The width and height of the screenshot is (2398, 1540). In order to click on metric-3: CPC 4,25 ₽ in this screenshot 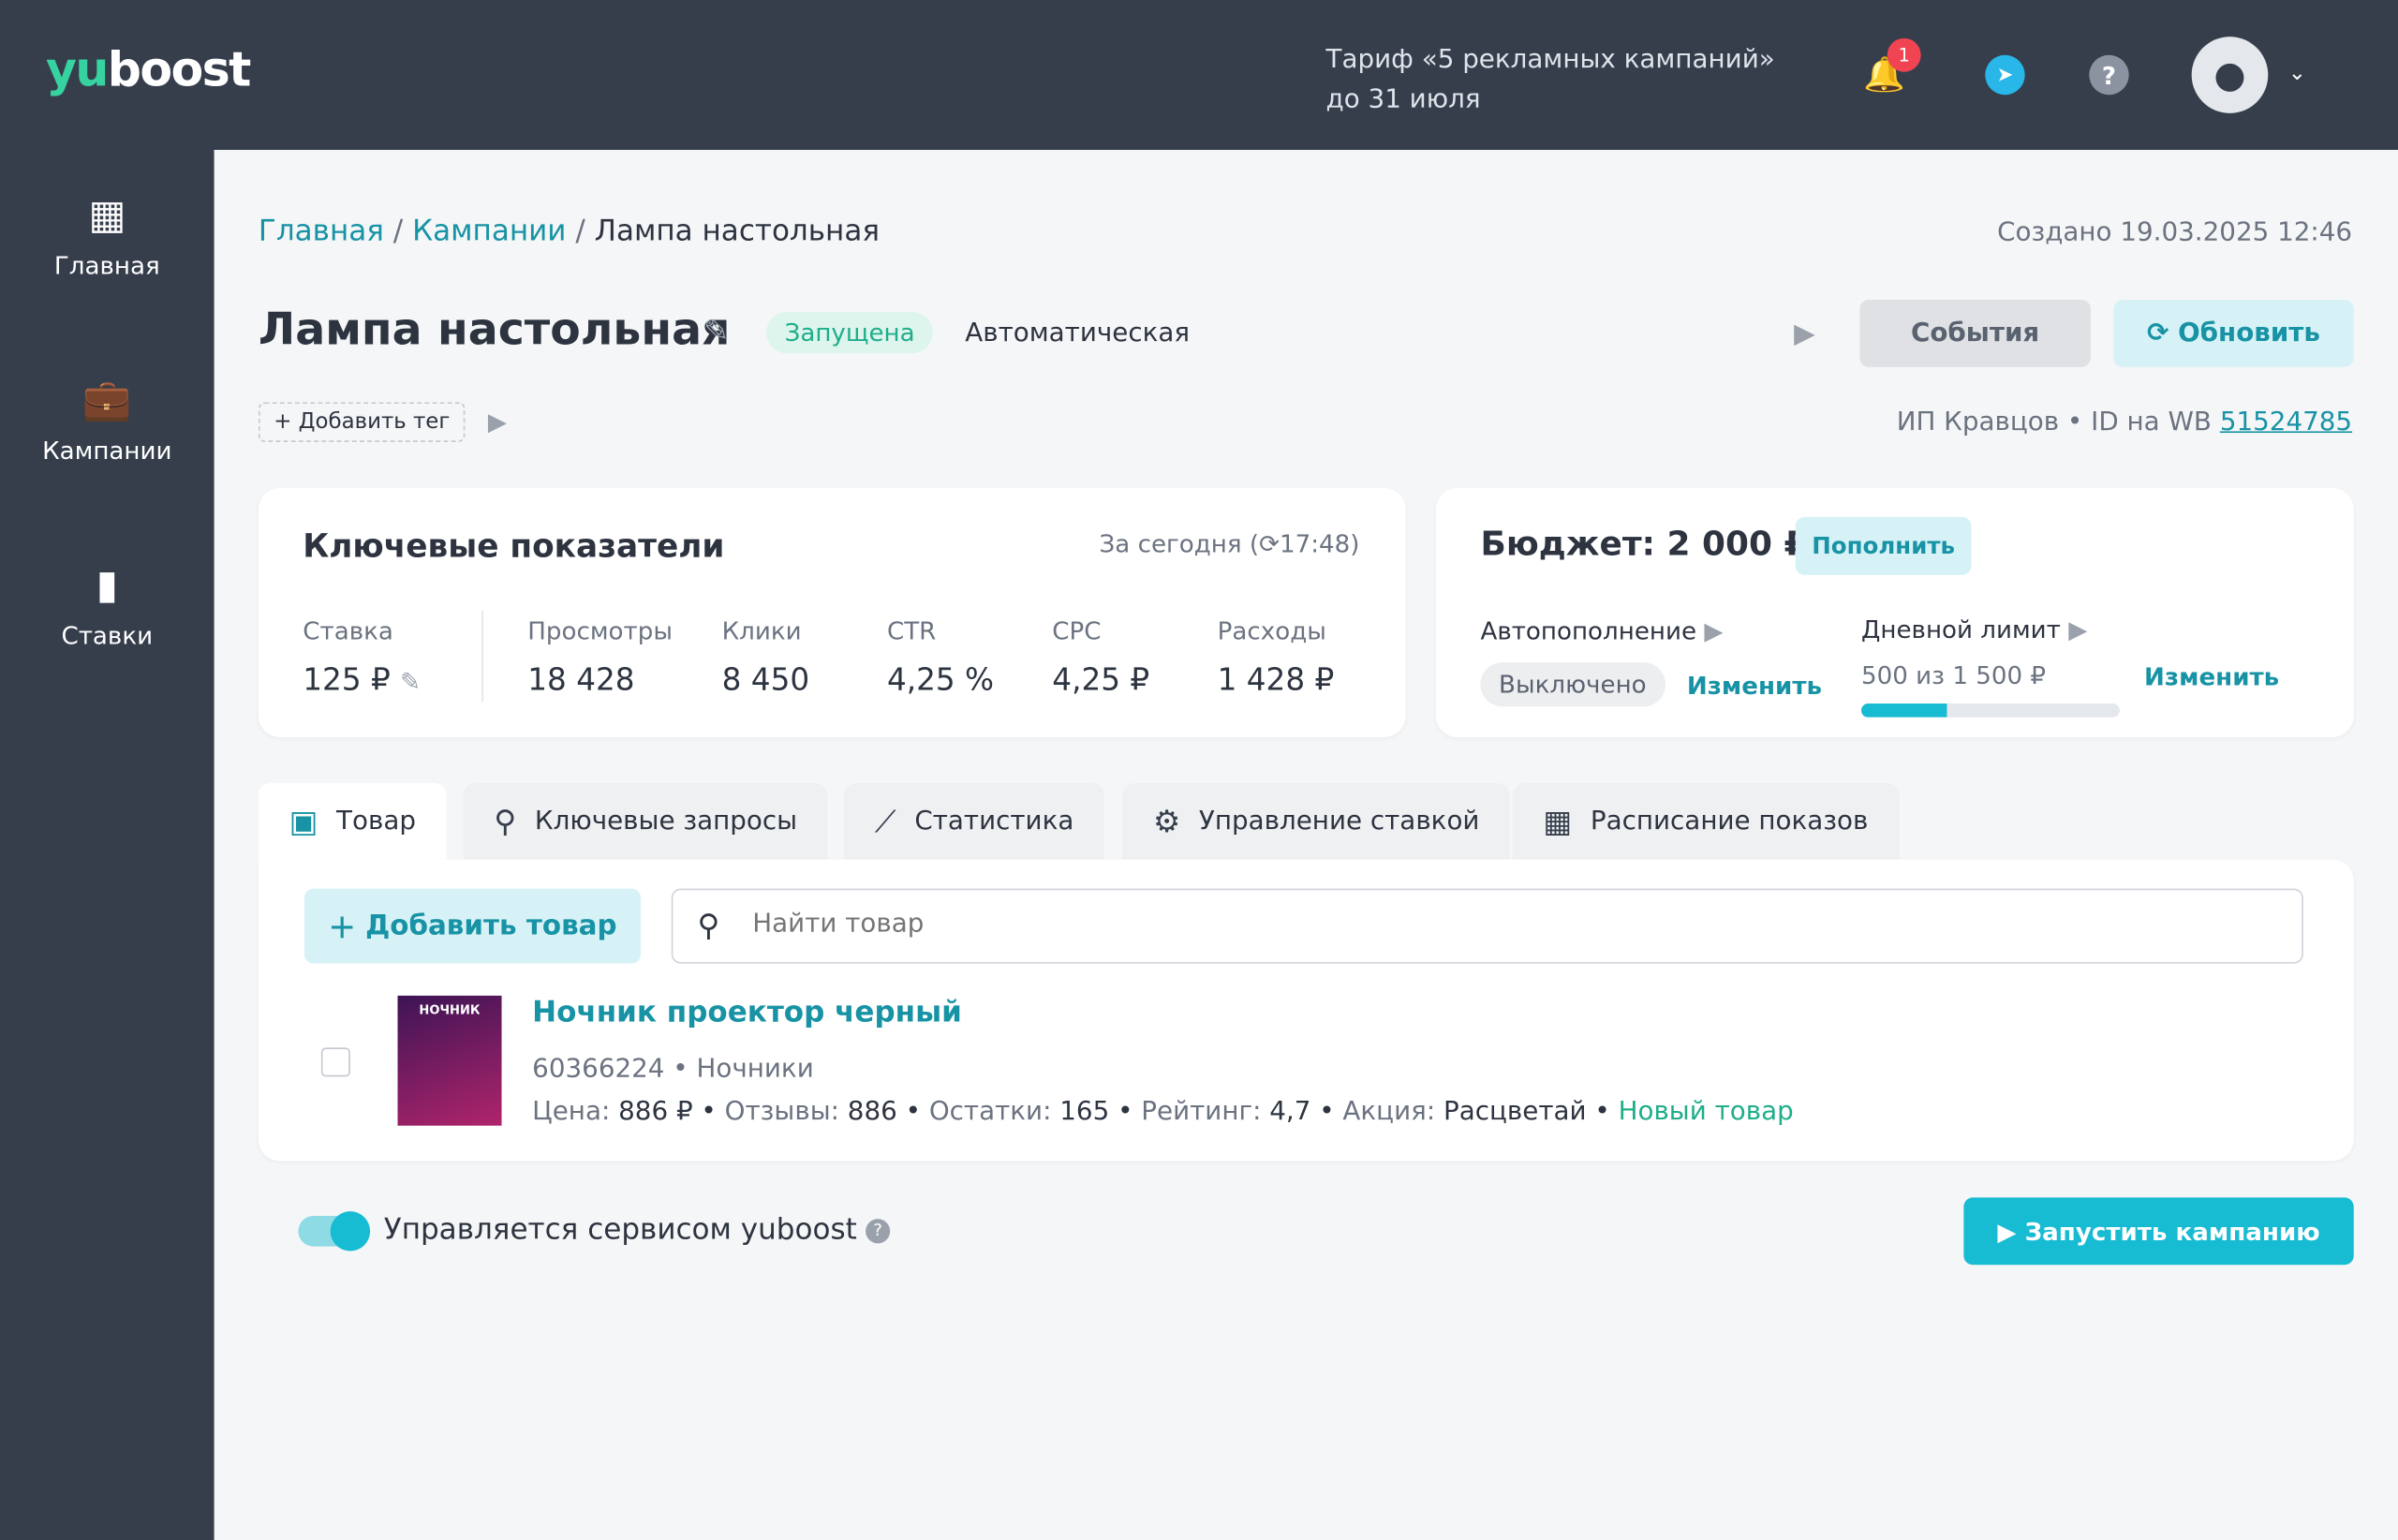, I will do `click(1100, 657)`.